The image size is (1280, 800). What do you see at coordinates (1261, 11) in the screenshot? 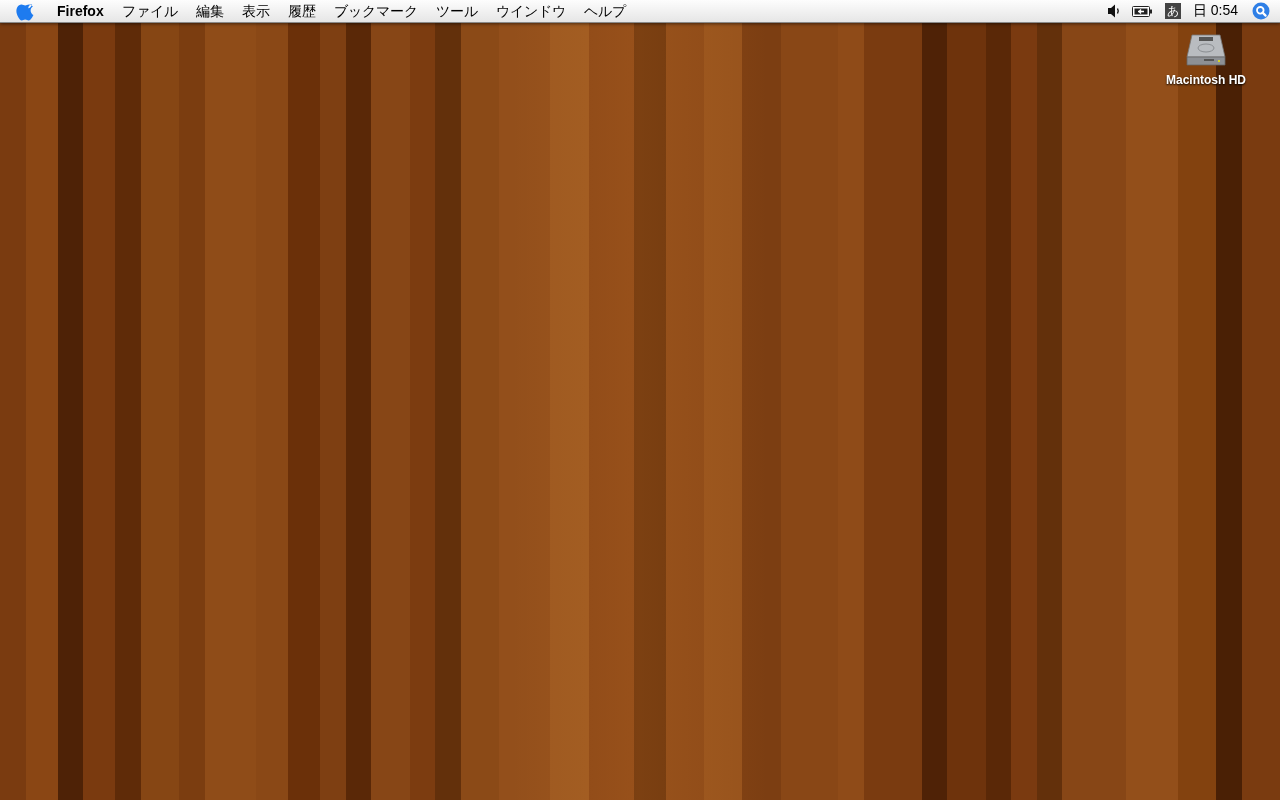
I see `search-icon` at bounding box center [1261, 11].